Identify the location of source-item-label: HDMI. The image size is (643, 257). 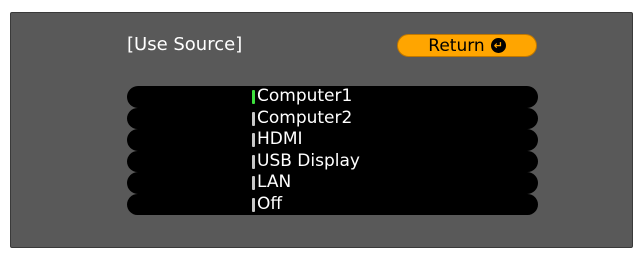
(280, 139).